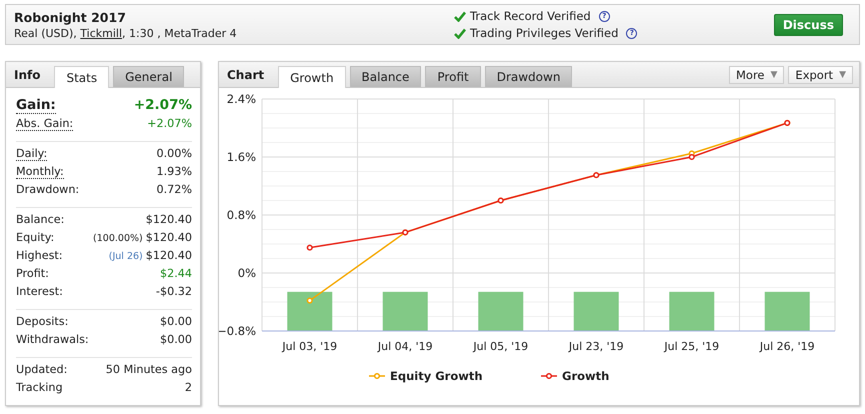 This screenshot has width=865, height=414. Describe the element at coordinates (756, 75) in the screenshot. I see `dropdown-button: More ▼` at that location.